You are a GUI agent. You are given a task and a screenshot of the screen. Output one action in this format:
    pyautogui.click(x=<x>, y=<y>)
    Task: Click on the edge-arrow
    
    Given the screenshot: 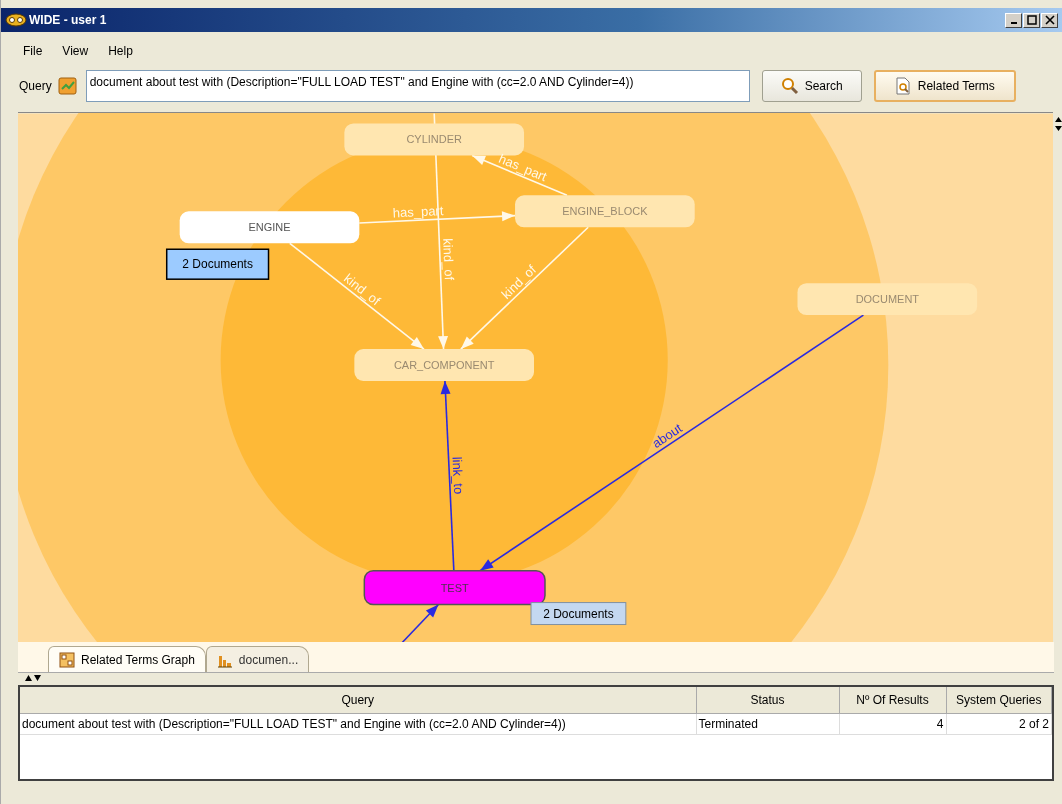 What is the action you would take?
    pyautogui.click(x=420, y=623)
    